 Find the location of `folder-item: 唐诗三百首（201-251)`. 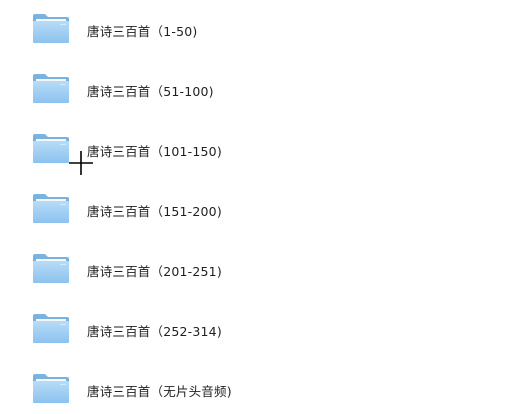

folder-item: 唐诗三百首（201-251) is located at coordinates (160, 270).